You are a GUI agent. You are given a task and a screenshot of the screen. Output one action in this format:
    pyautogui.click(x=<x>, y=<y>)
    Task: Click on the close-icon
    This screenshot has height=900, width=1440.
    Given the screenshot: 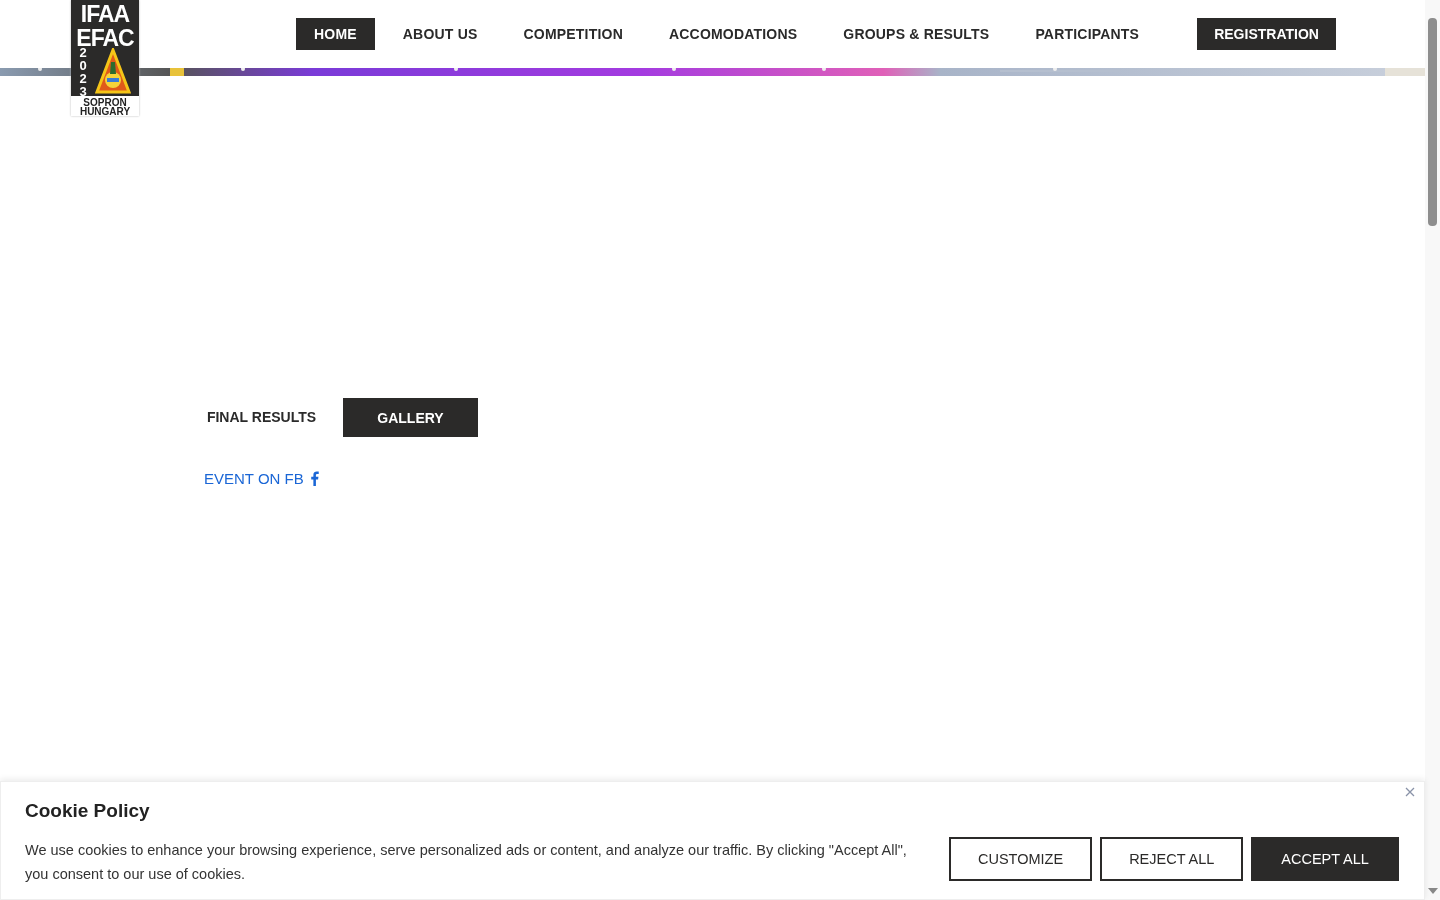 What is the action you would take?
    pyautogui.click(x=1410, y=792)
    